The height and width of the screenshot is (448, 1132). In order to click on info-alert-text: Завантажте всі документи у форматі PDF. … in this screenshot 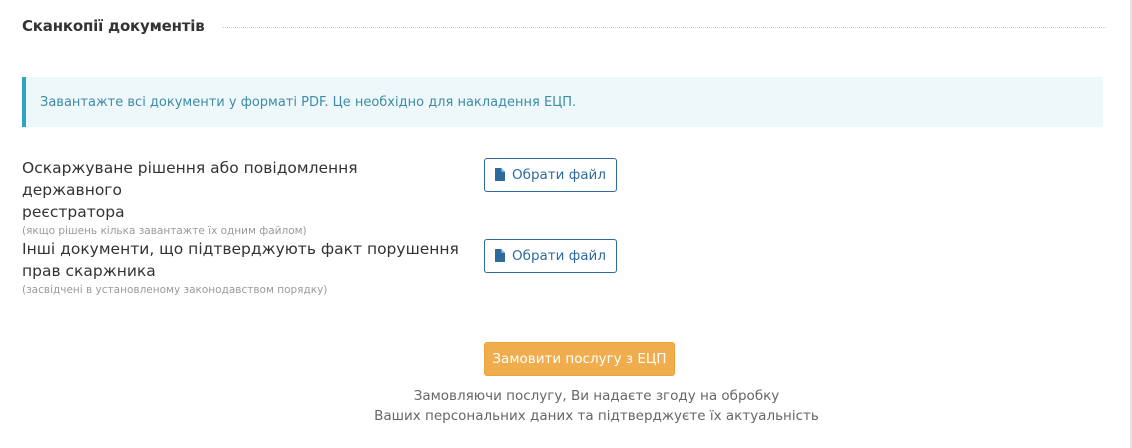, I will do `click(308, 102)`.